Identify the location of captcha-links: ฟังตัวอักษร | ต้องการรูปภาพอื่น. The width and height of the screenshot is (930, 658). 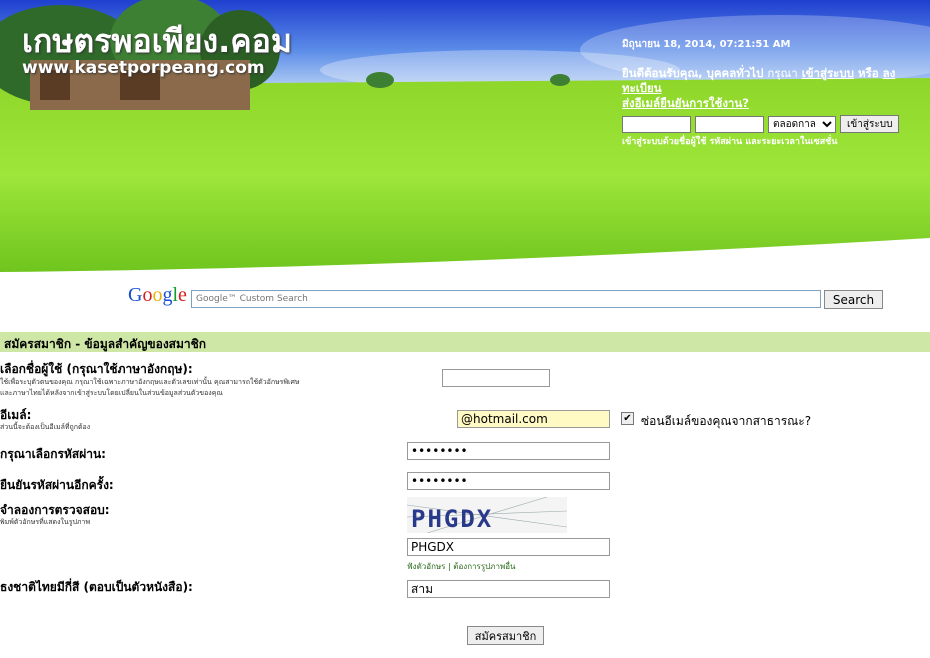
(461, 566).